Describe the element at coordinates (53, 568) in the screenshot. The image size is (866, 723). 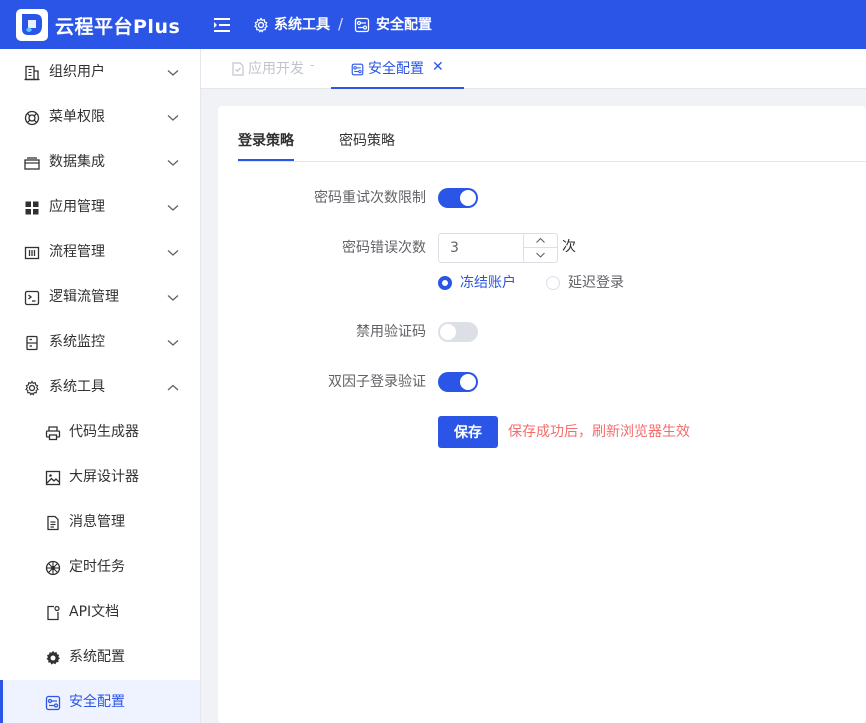
I see `clock-wheel-icon` at that location.